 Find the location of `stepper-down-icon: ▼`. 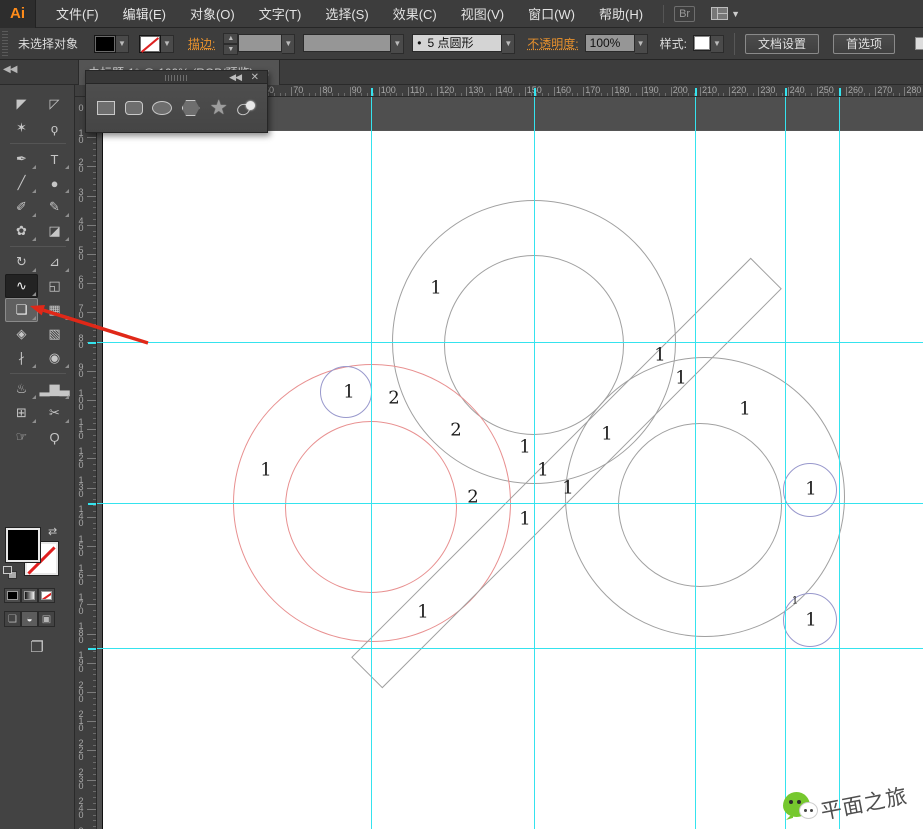

stepper-down-icon: ▼ is located at coordinates (231, 49).